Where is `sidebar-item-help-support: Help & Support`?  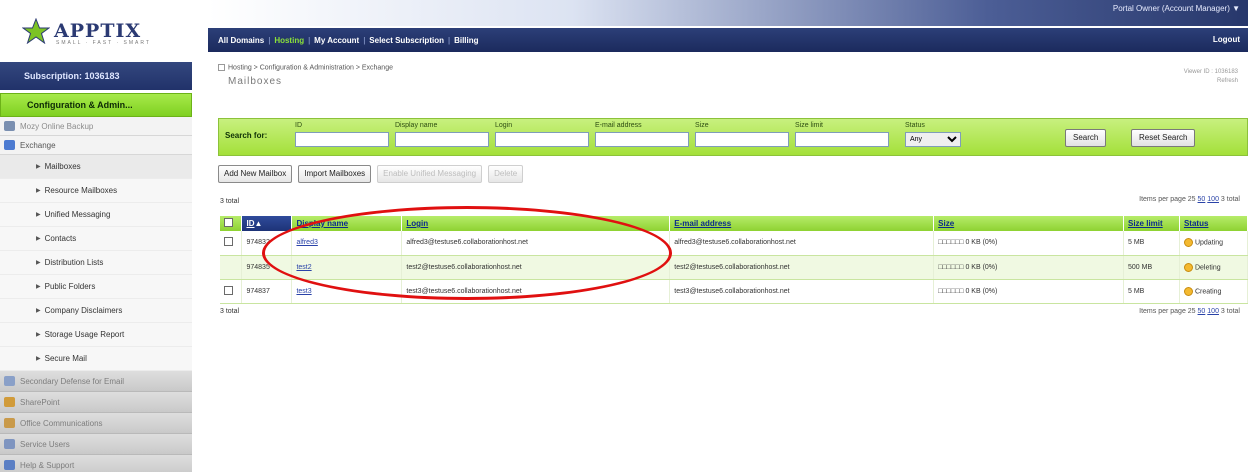 sidebar-item-help-support: Help & Support is located at coordinates (96, 463).